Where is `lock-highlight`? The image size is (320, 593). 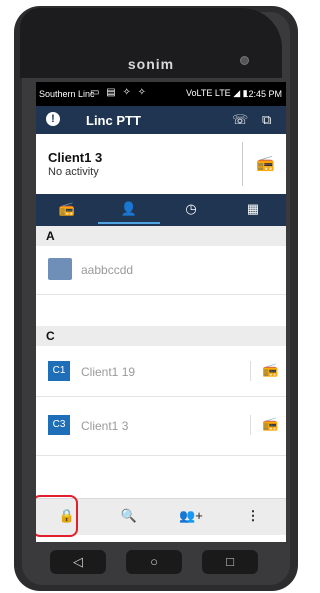
lock-highlight is located at coordinates (57, 516).